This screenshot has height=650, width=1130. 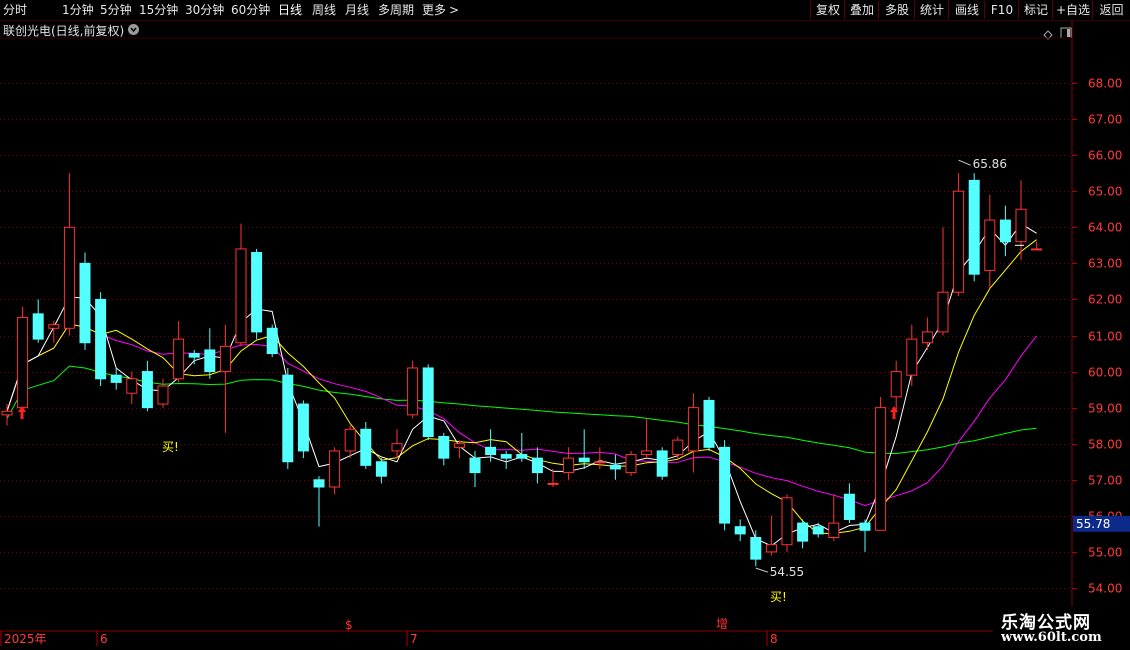 I want to click on price-tick-label: 66.00, so click(x=1105, y=156).